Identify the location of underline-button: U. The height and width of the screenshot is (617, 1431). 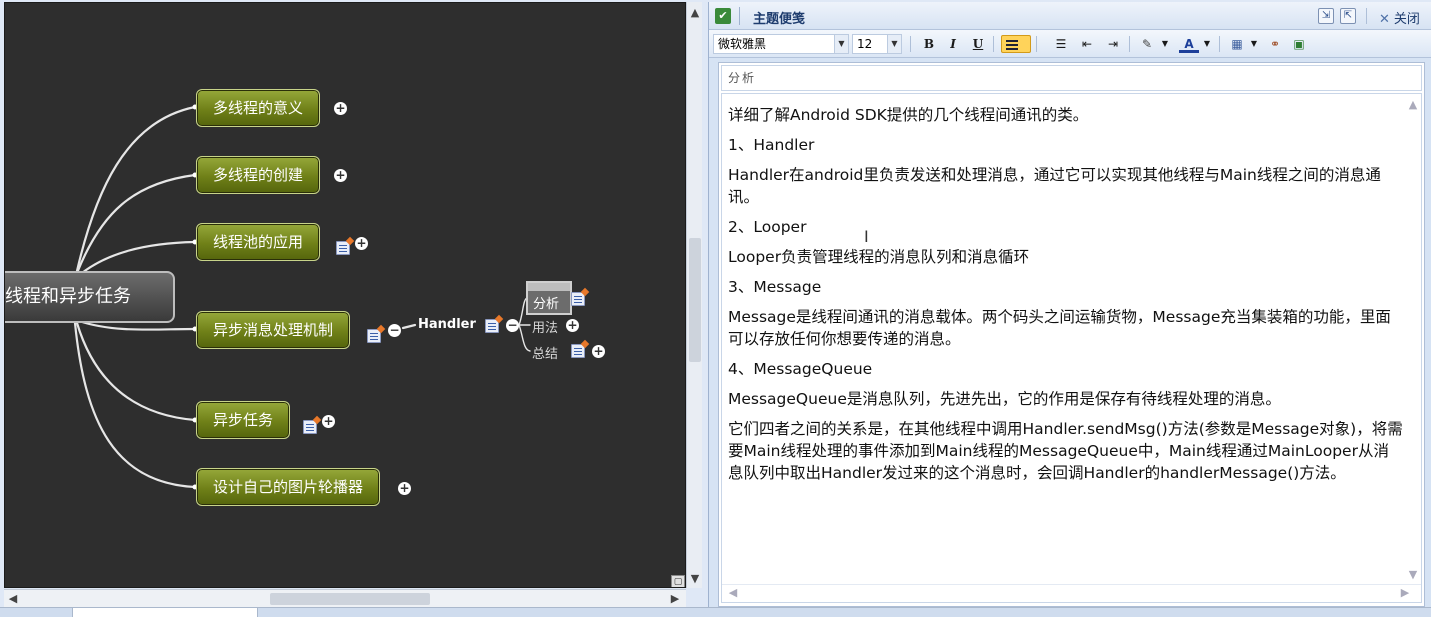
(978, 44).